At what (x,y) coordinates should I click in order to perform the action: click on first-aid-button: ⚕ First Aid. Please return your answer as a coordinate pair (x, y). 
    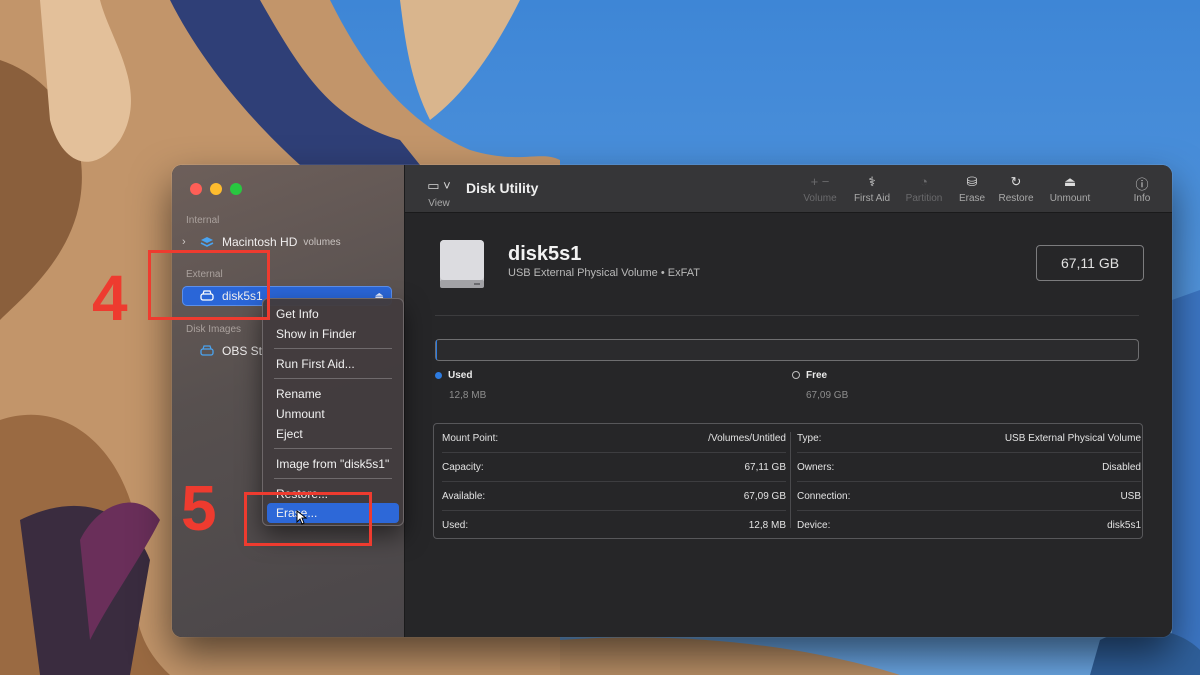
    Looking at the image, I should click on (872, 189).